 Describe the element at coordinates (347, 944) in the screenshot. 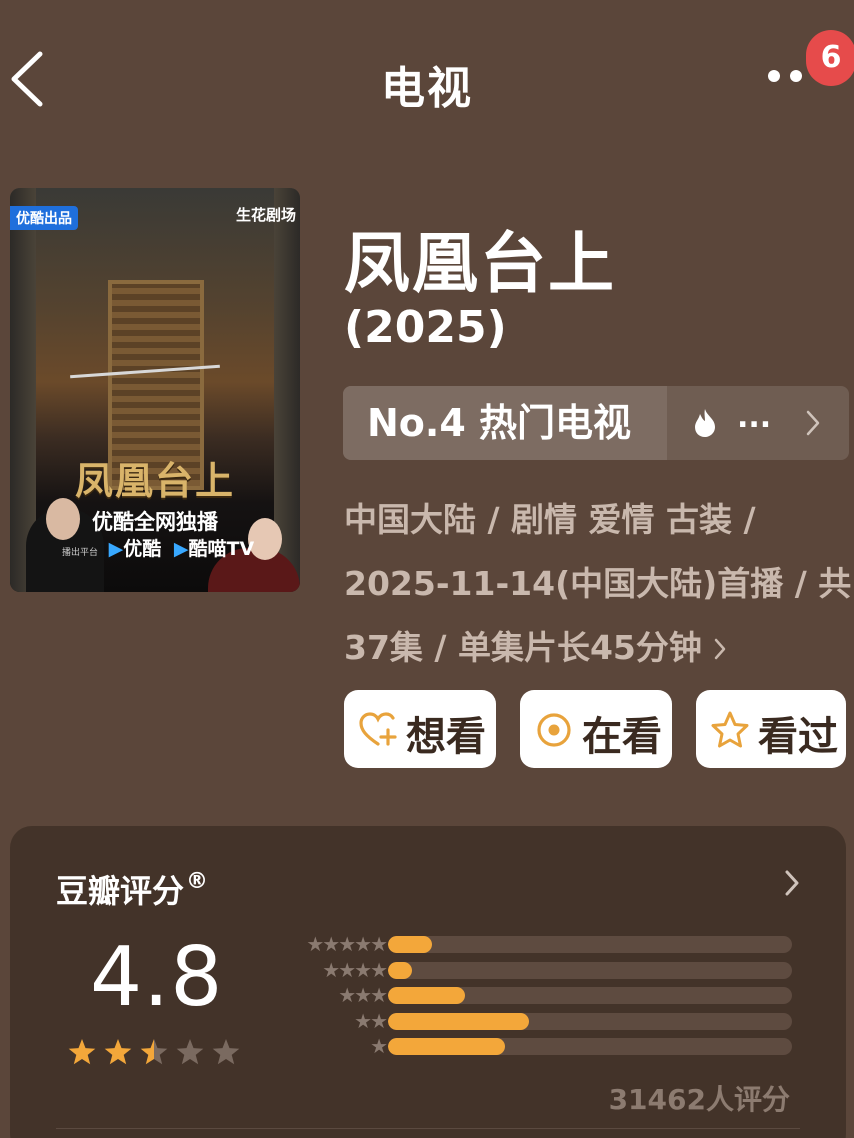

I see `bar-star-icons: ★★★★★` at that location.